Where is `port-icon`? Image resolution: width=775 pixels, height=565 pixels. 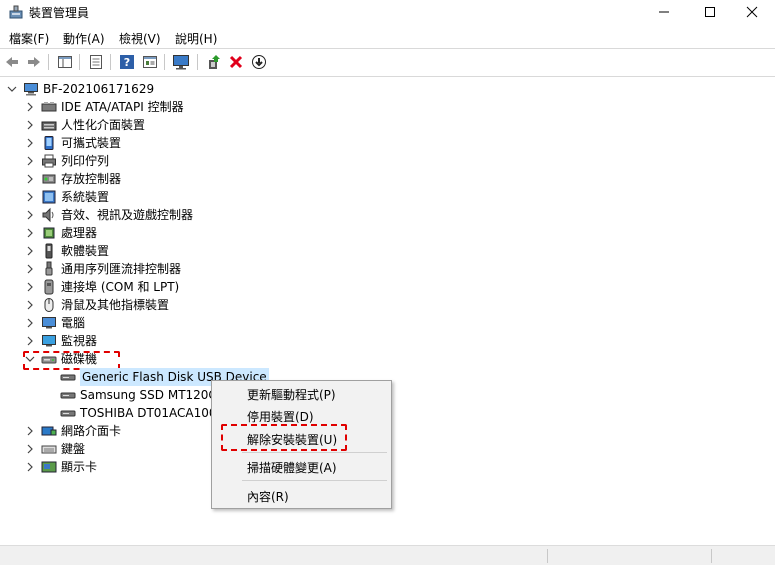
port-icon is located at coordinates (49, 287).